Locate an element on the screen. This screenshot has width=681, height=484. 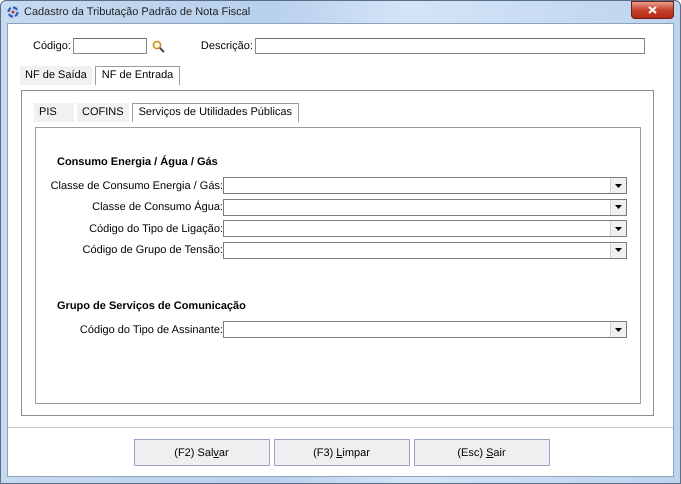
field-label: Classe de Consumo Energia / Gás: is located at coordinates (136, 186).